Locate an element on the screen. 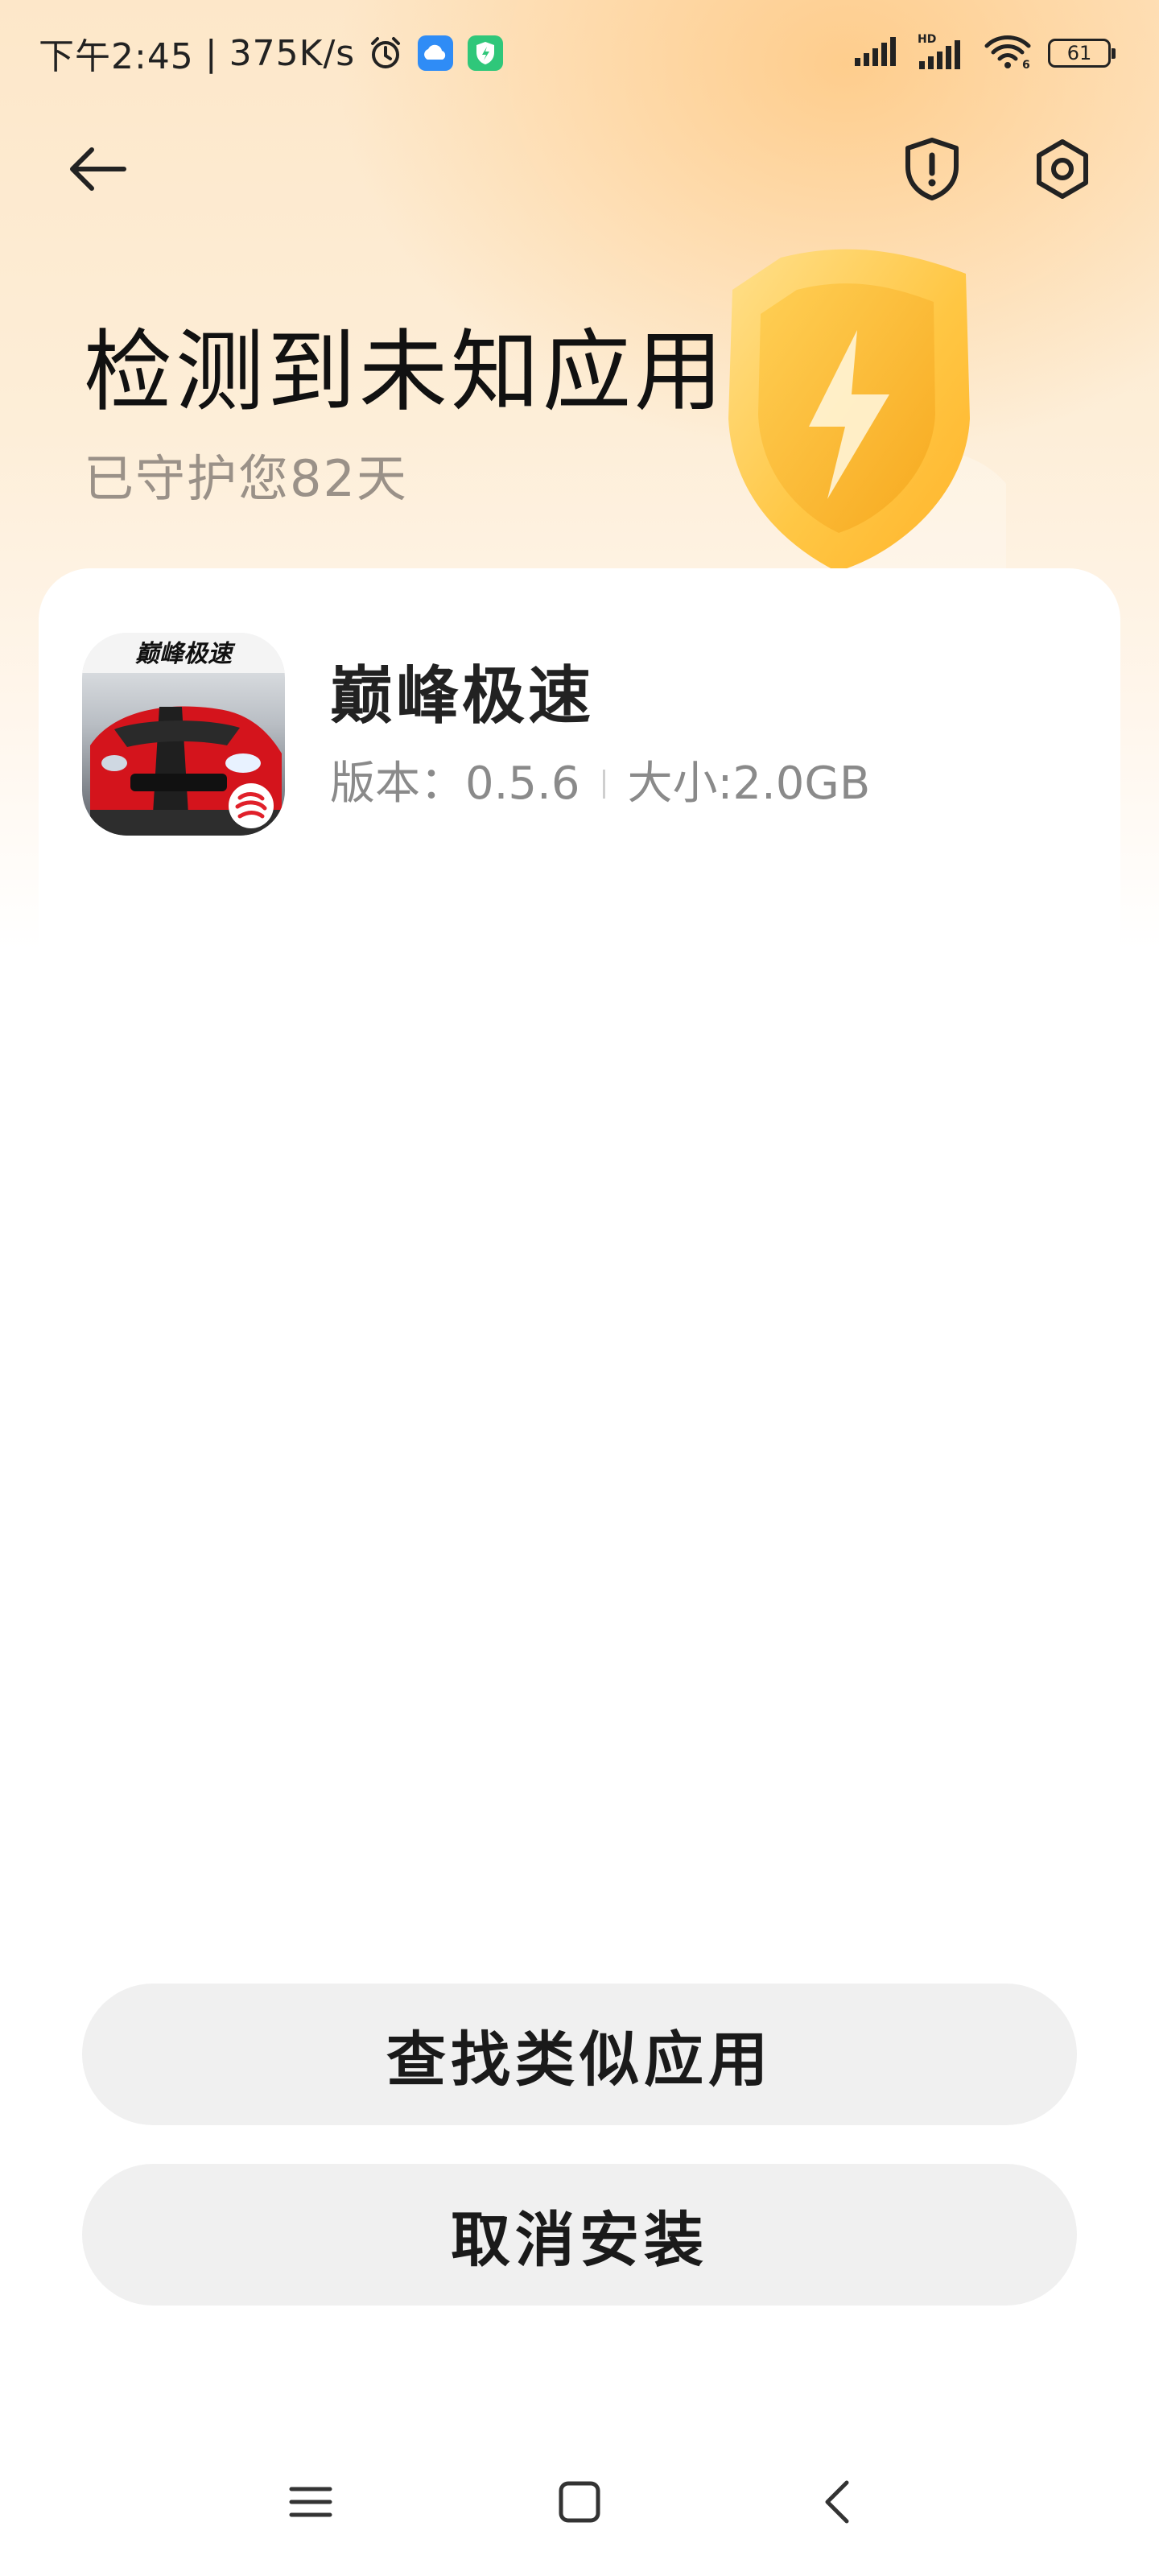 The height and width of the screenshot is (2576, 1159). shield-app-icon is located at coordinates (485, 53).